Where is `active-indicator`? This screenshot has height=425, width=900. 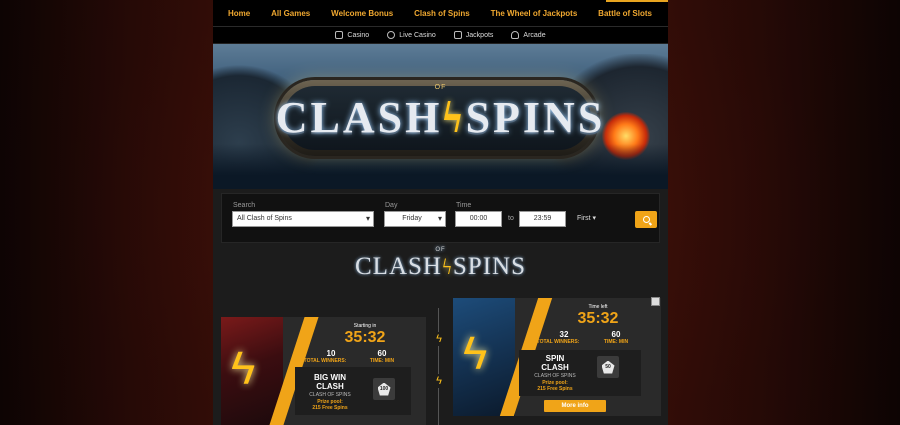
active-indicator is located at coordinates (637, 1).